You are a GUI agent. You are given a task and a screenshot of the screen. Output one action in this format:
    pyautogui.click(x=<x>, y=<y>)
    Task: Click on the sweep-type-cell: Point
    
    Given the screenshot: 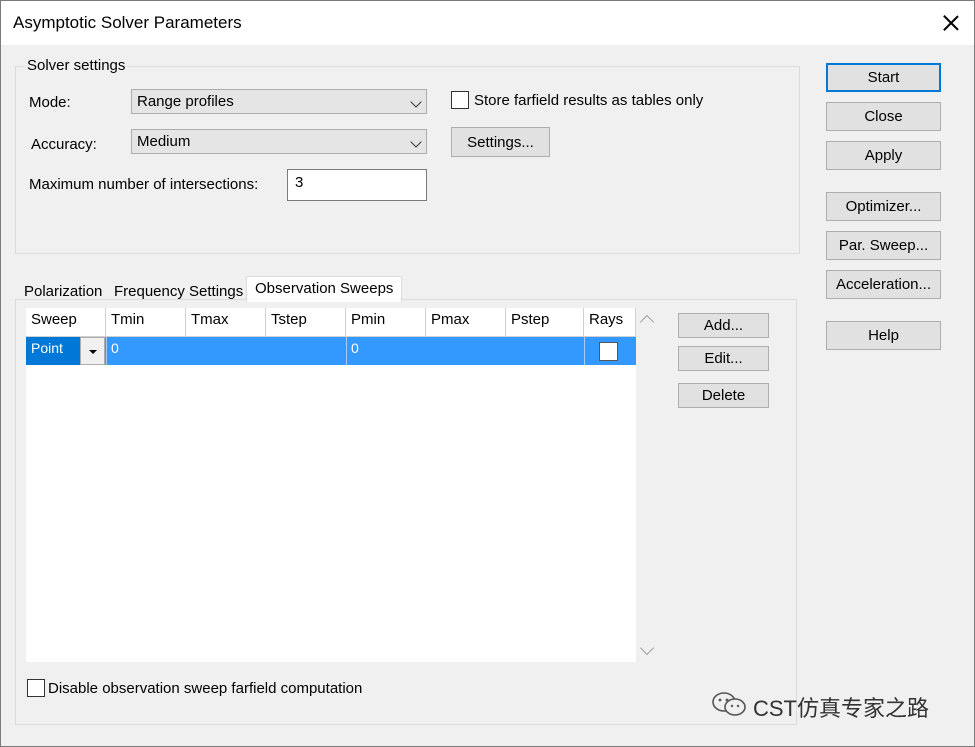 What is the action you would take?
    pyautogui.click(x=53, y=351)
    